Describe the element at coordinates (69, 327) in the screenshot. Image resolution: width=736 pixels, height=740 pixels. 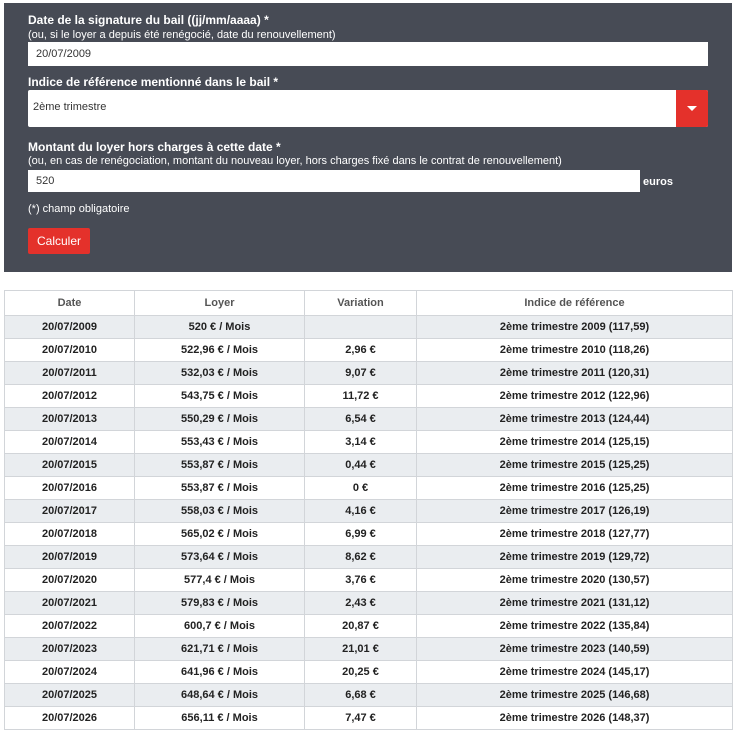
I see `cell-date: 20/07/2009` at that location.